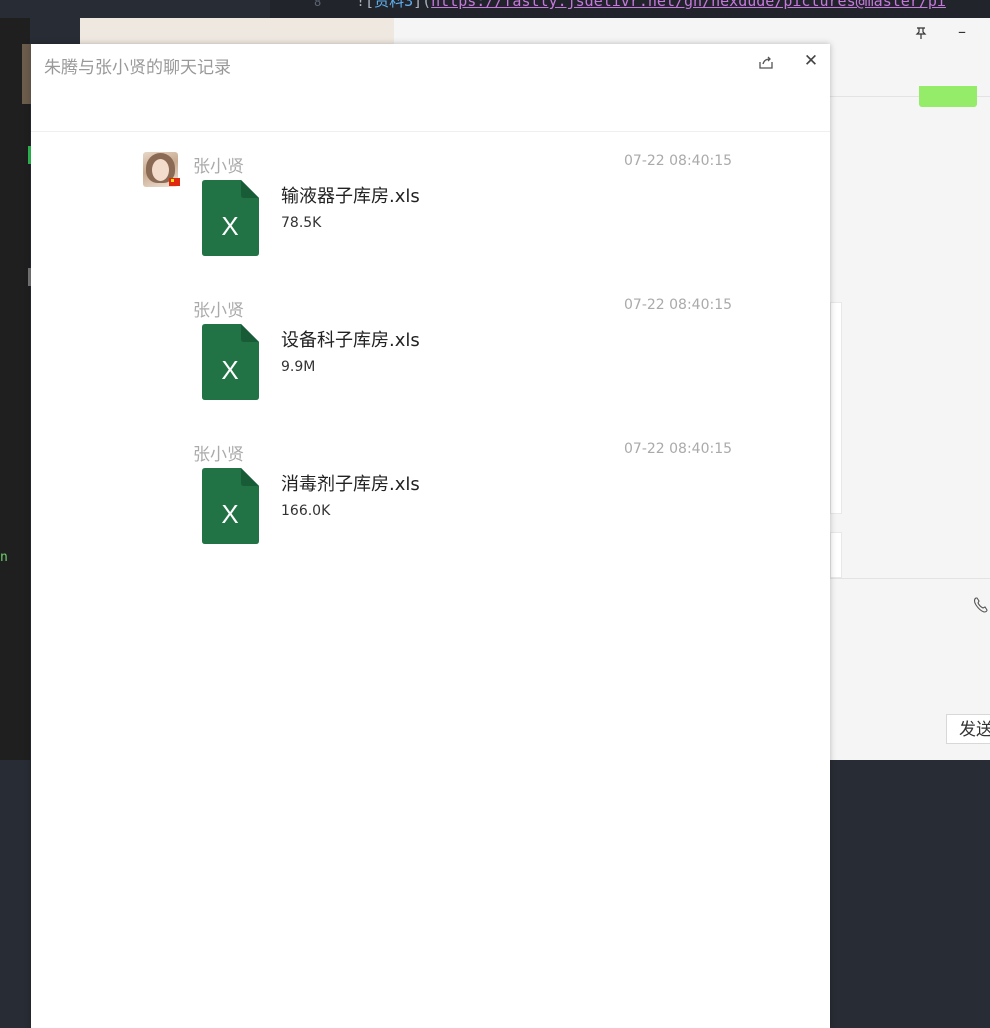 The height and width of the screenshot is (1028, 990). Describe the element at coordinates (4, 557) in the screenshot. I see `side-letter: n` at that location.